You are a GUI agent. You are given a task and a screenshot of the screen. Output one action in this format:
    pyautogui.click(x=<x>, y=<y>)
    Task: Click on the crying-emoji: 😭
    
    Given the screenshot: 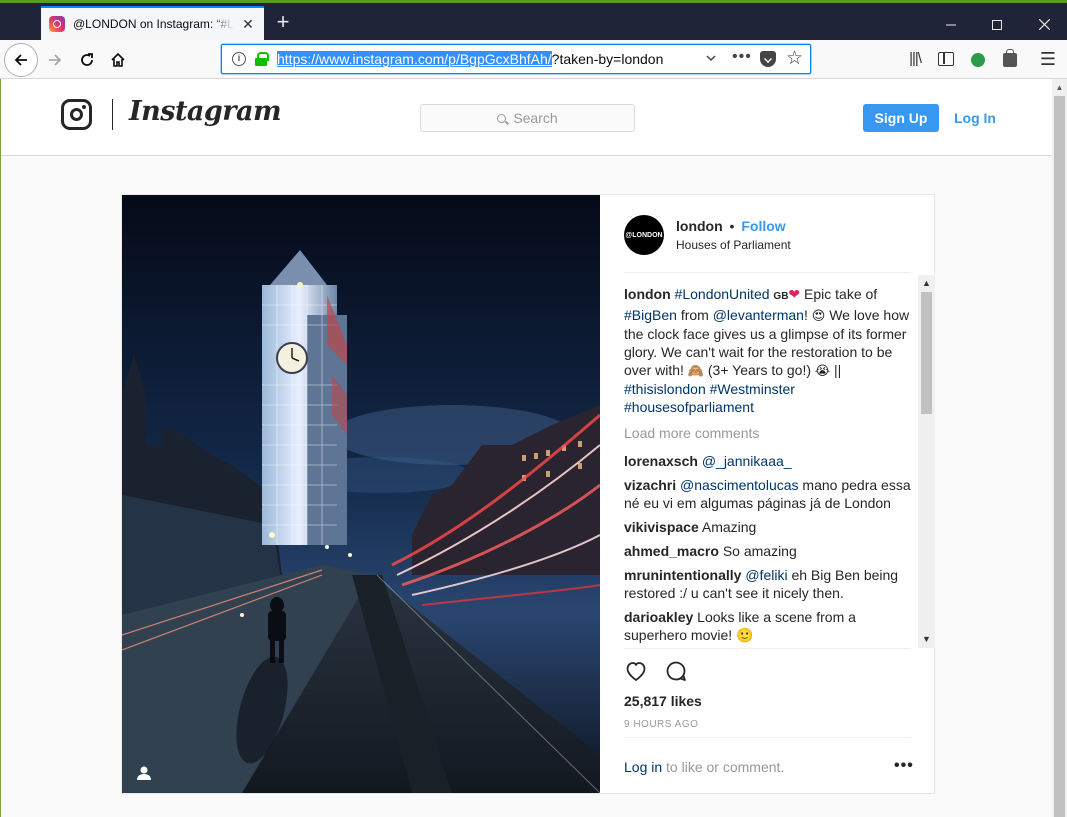 What is the action you would take?
    pyautogui.click(x=822, y=370)
    